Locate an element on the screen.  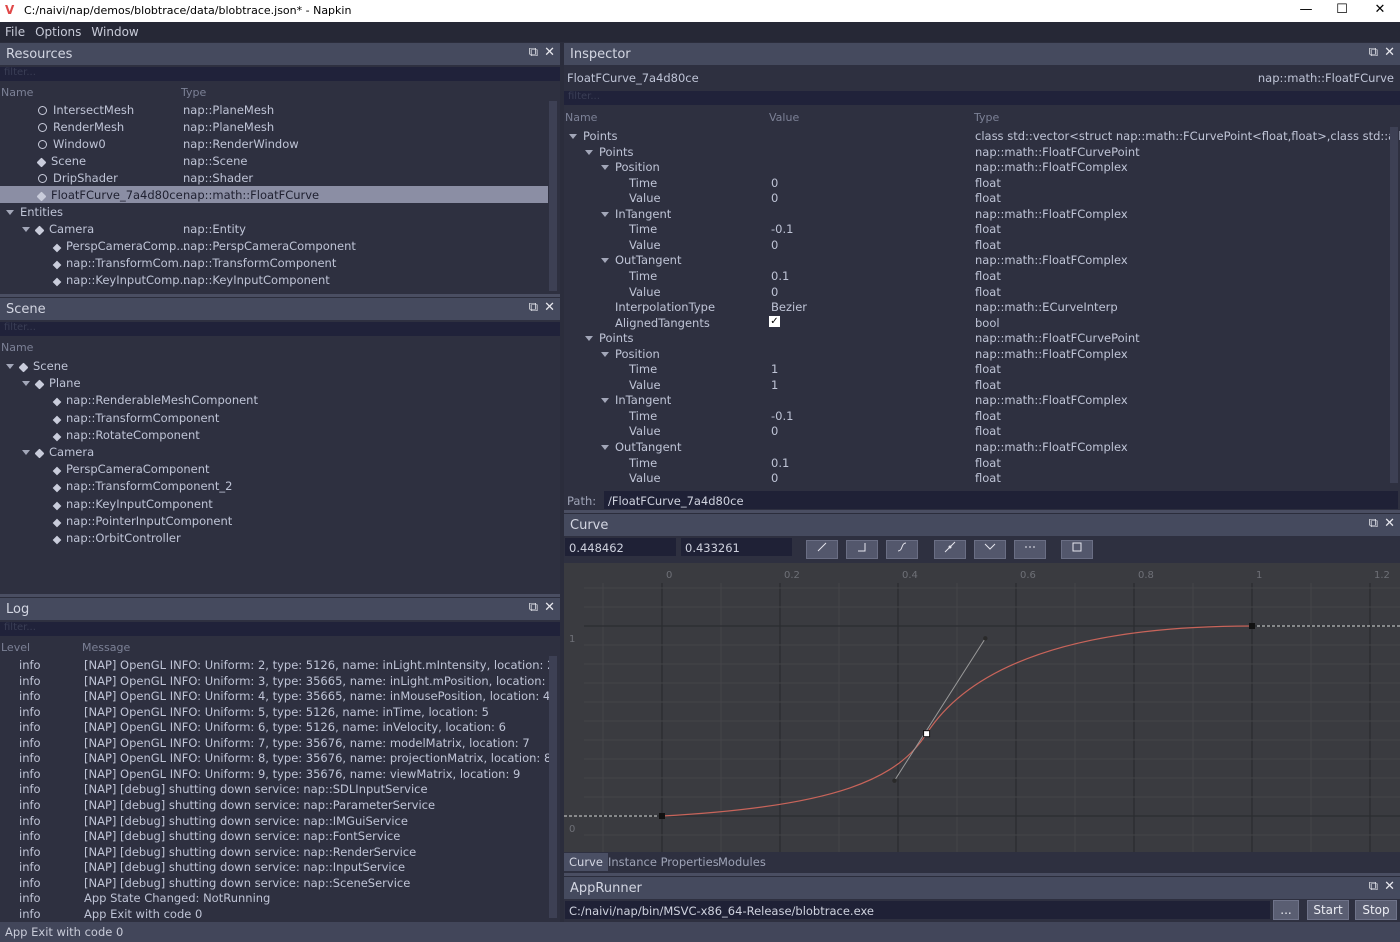
resource-row: DripShader nap::Shader is located at coordinates (280, 177).